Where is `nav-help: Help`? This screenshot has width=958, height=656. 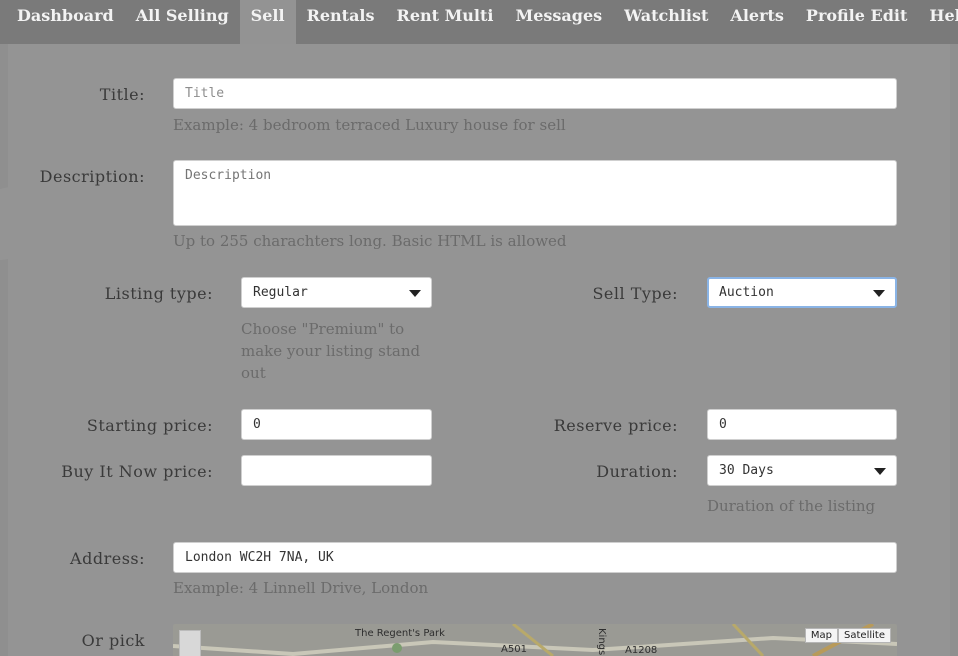 nav-help: Help is located at coordinates (938, 22).